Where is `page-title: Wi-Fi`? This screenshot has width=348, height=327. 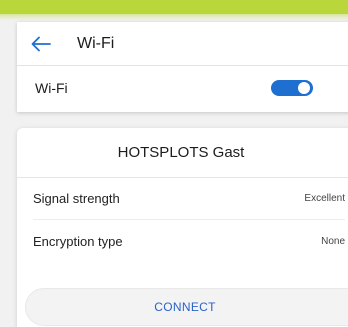 page-title: Wi-Fi is located at coordinates (96, 43).